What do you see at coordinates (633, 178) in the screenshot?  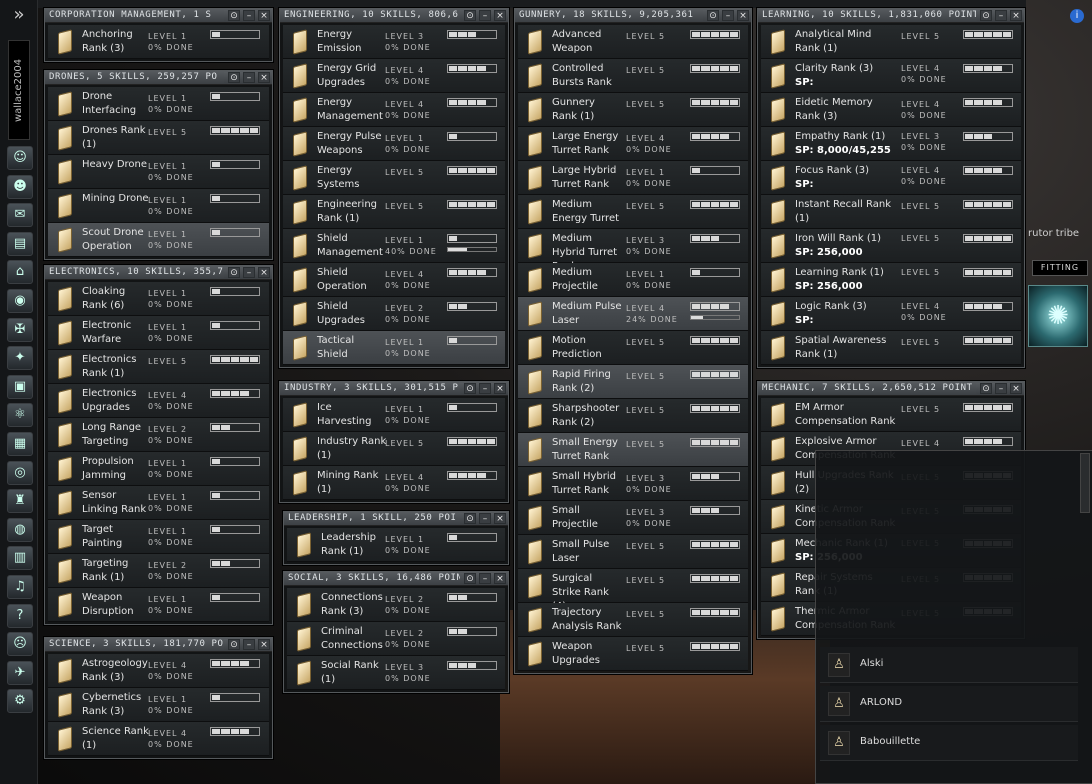 I see `skill-row: Large Hybrid Turret Rank LEVEL 1 0% DONE` at bounding box center [633, 178].